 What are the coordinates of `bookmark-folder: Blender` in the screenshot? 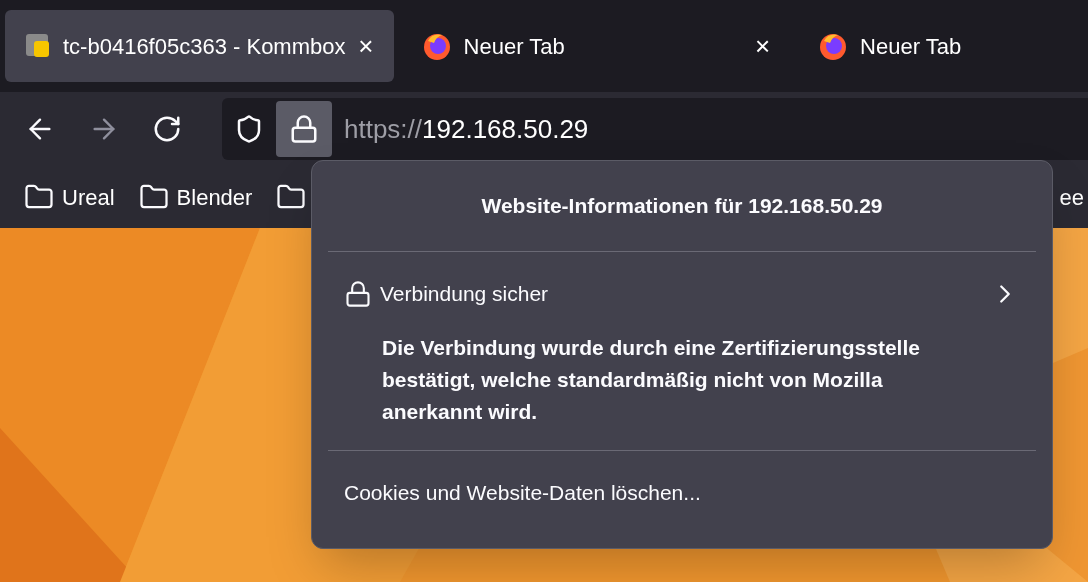 It's located at (195, 197).